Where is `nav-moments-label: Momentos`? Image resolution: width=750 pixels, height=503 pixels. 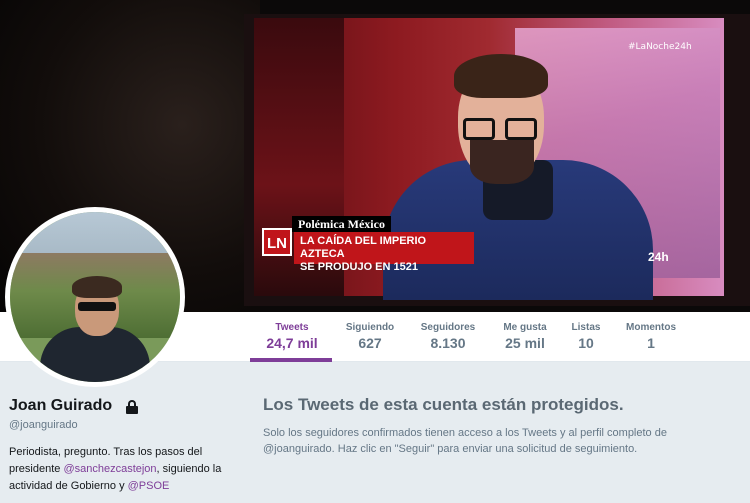 nav-moments-label: Momentos is located at coordinates (651, 327).